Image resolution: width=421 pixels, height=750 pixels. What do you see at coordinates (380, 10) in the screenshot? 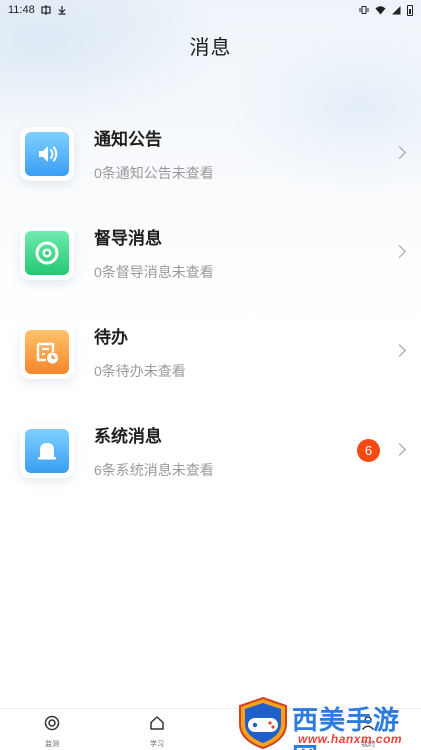
I see `wifi-icon` at bounding box center [380, 10].